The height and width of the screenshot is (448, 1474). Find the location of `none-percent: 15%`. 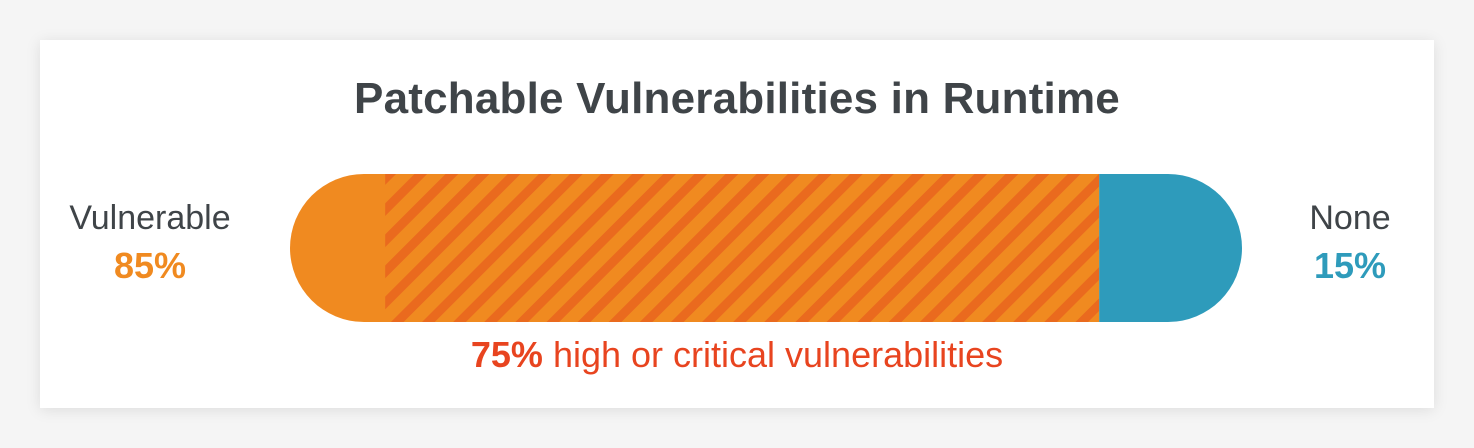

none-percent: 15% is located at coordinates (1350, 265).